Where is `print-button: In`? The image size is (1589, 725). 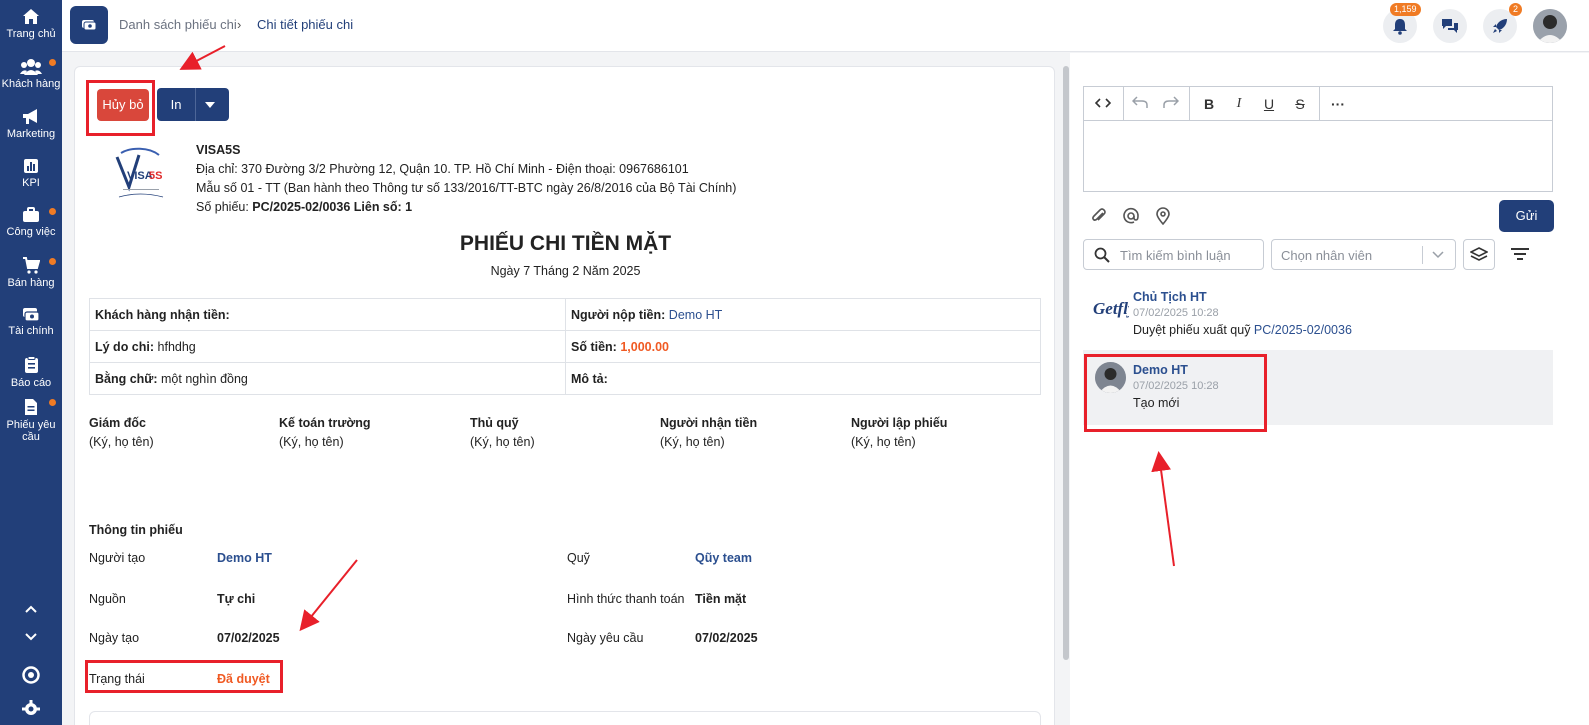
print-button: In is located at coordinates (193, 104).